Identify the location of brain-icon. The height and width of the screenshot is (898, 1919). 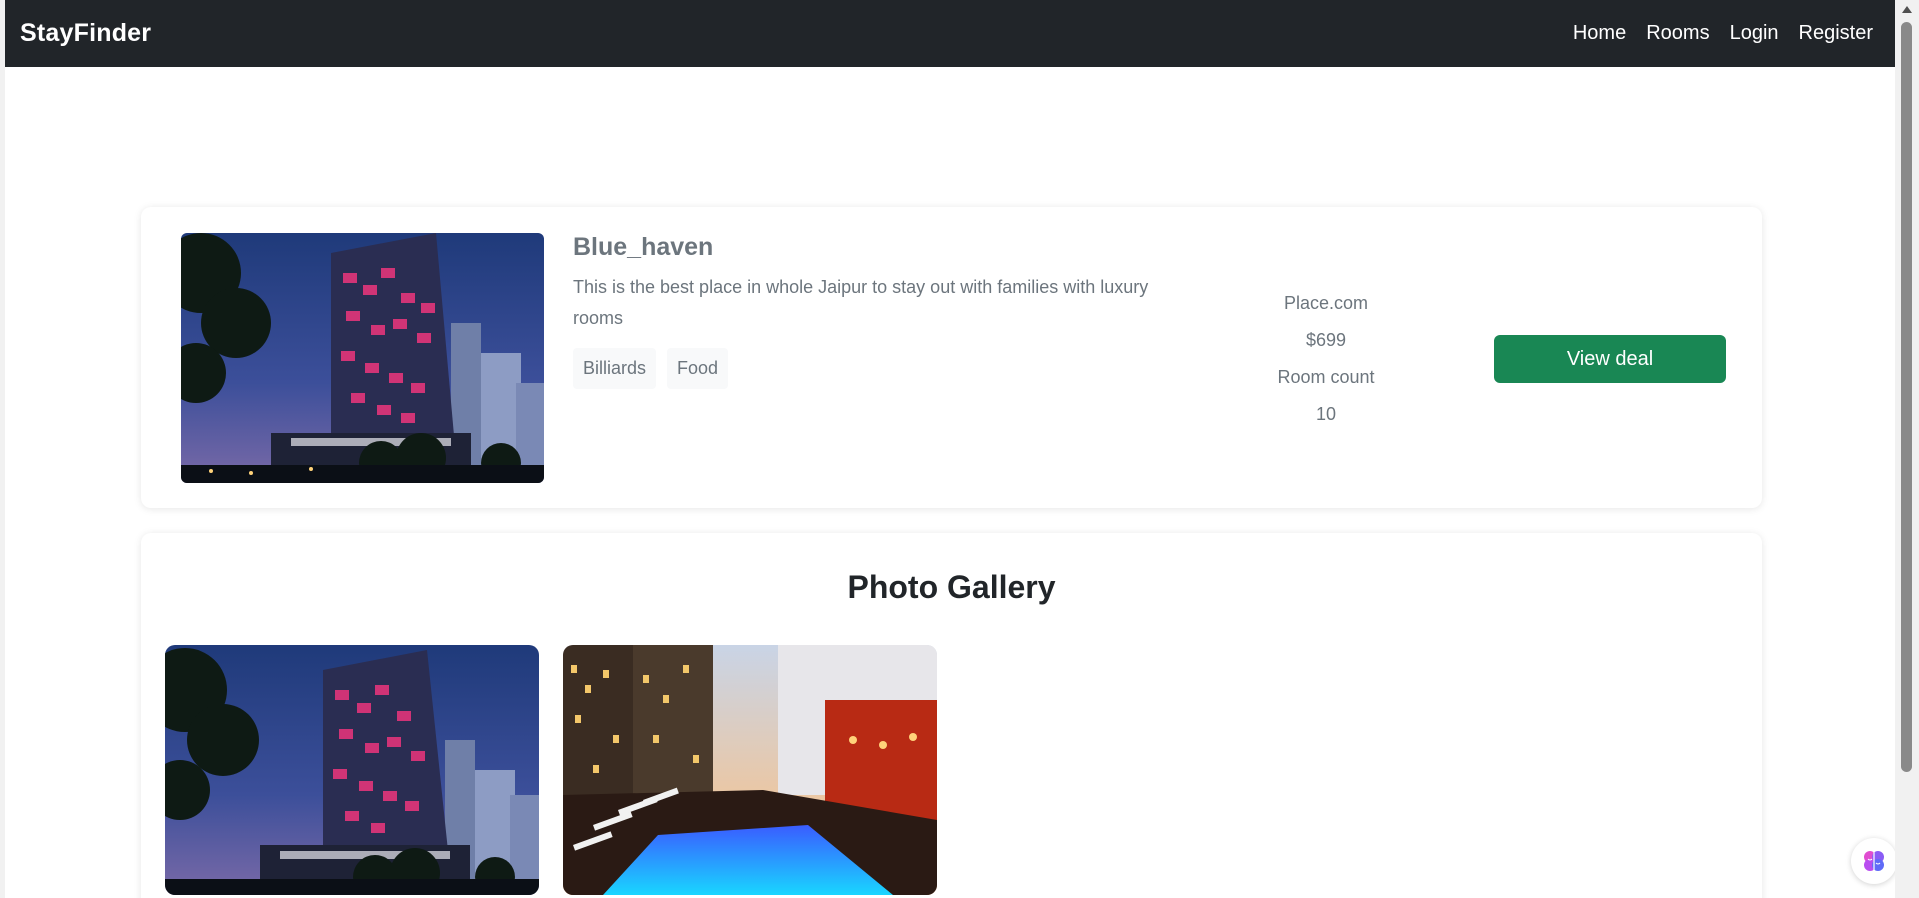
(1874, 861).